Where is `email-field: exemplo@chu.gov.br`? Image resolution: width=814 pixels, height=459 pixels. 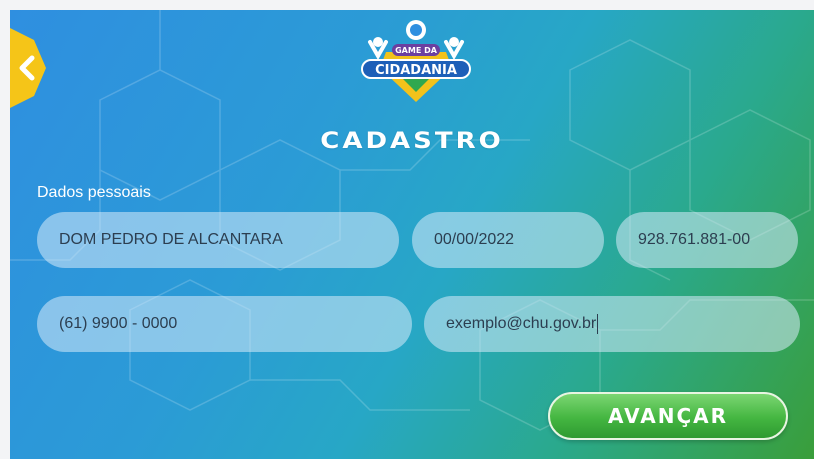 email-field: exemplo@chu.gov.br is located at coordinates (612, 324).